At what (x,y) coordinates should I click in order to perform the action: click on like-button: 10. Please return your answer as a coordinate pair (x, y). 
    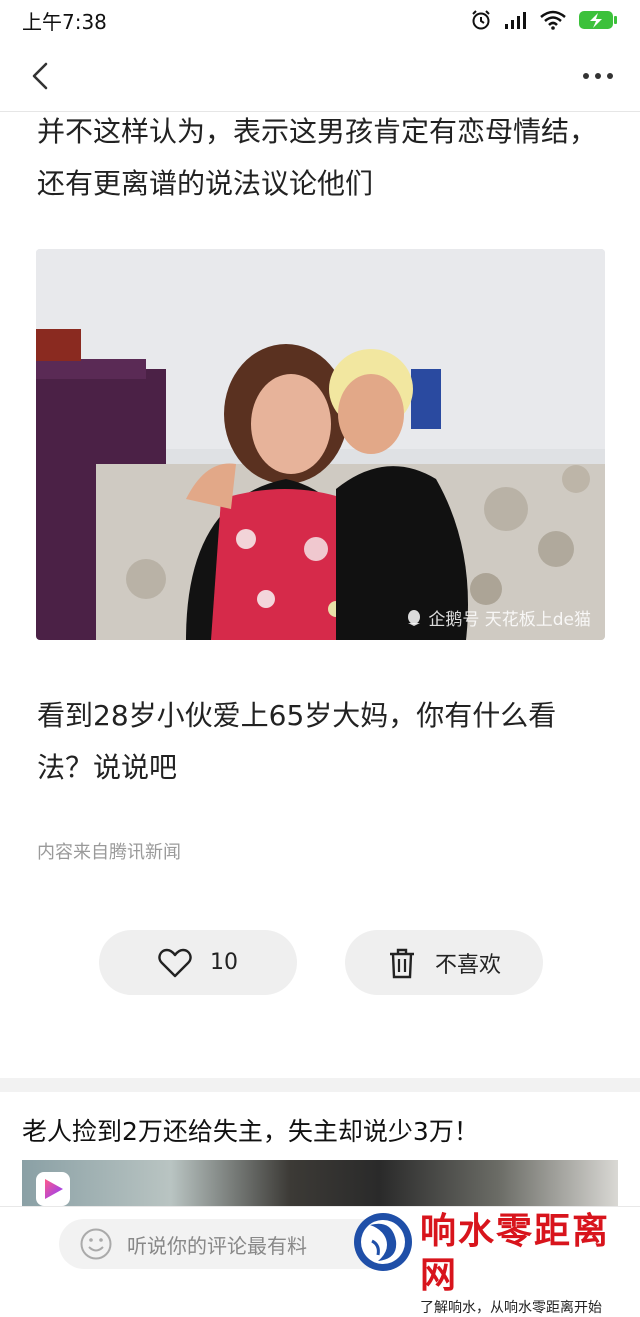
    Looking at the image, I should click on (198, 962).